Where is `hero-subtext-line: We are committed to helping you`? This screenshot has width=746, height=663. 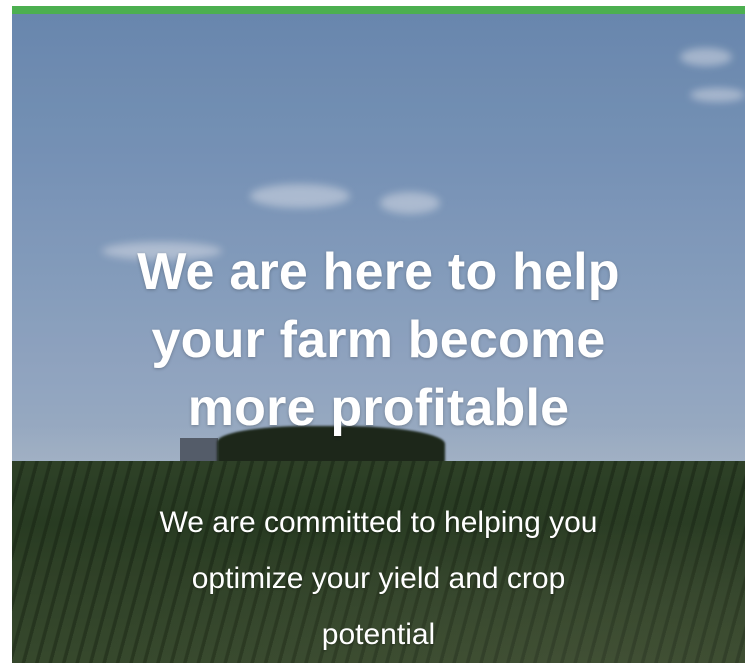 hero-subtext-line: We are committed to helping you is located at coordinates (378, 522).